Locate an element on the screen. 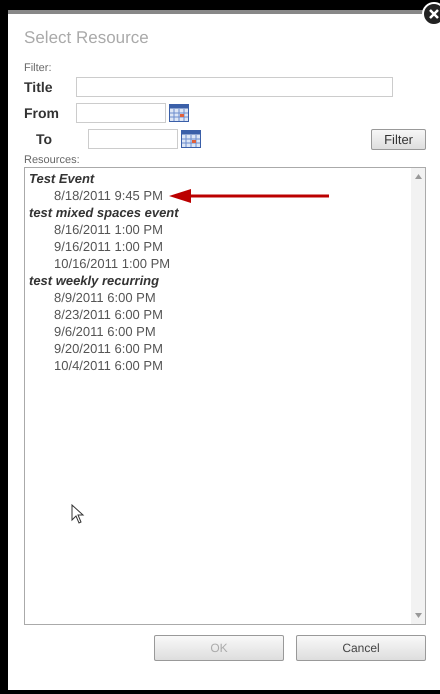  resource-group: test weekly recurring is located at coordinates (218, 280).